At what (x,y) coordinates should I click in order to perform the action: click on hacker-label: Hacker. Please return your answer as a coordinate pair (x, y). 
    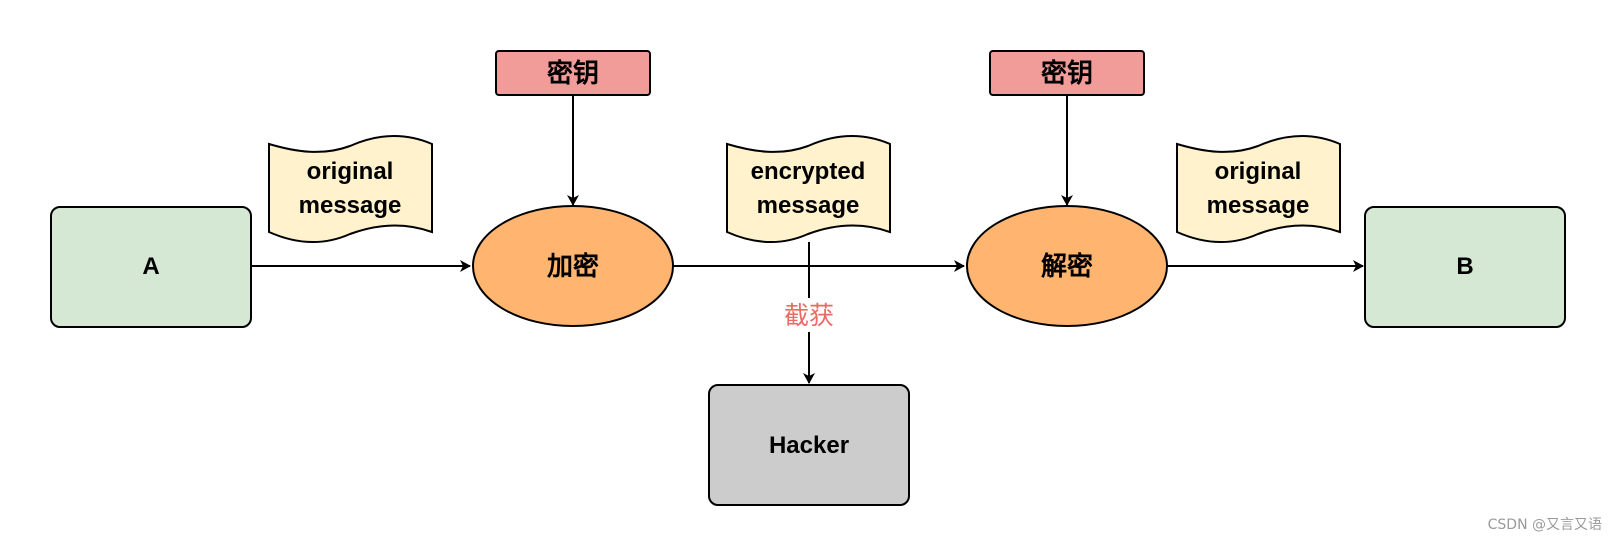
    Looking at the image, I should click on (809, 445).